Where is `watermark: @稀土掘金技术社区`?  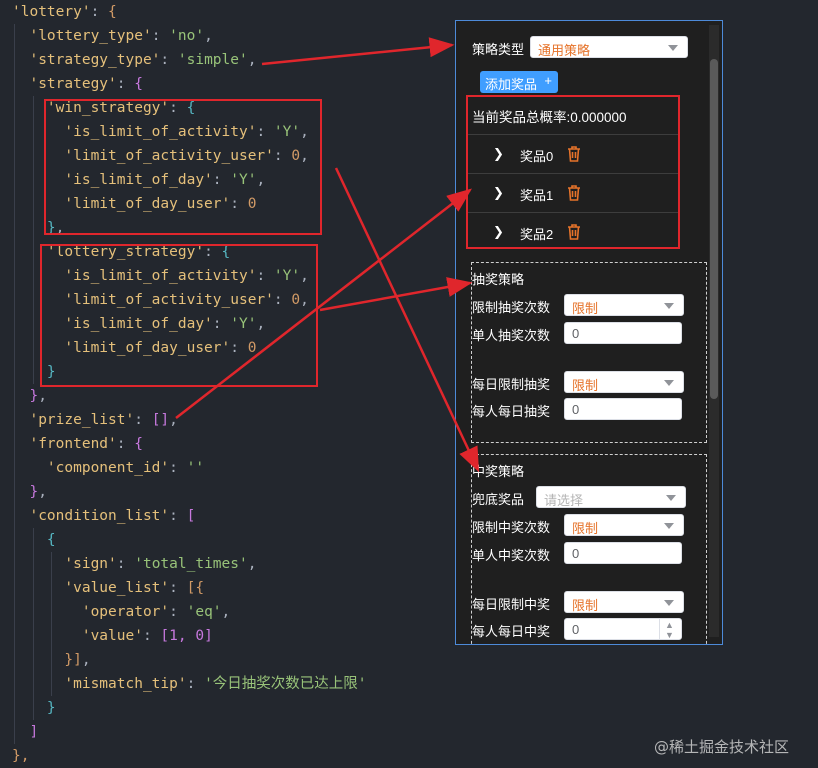
watermark: @稀土掘金技术社区 is located at coordinates (722, 747).